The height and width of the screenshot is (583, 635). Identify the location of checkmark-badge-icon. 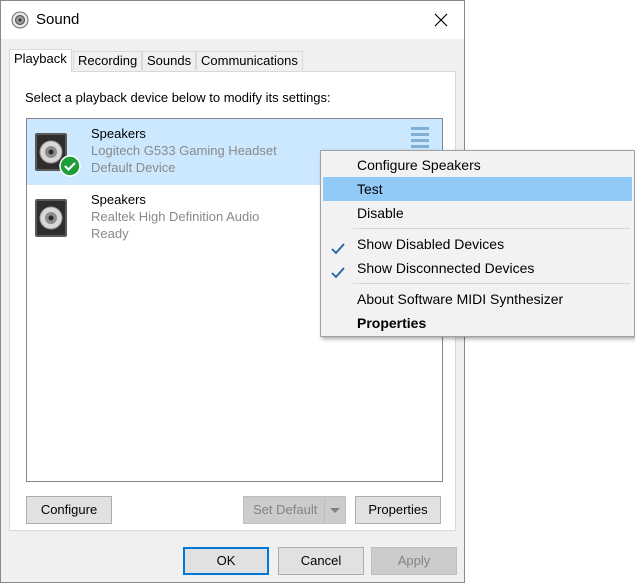
(70, 167).